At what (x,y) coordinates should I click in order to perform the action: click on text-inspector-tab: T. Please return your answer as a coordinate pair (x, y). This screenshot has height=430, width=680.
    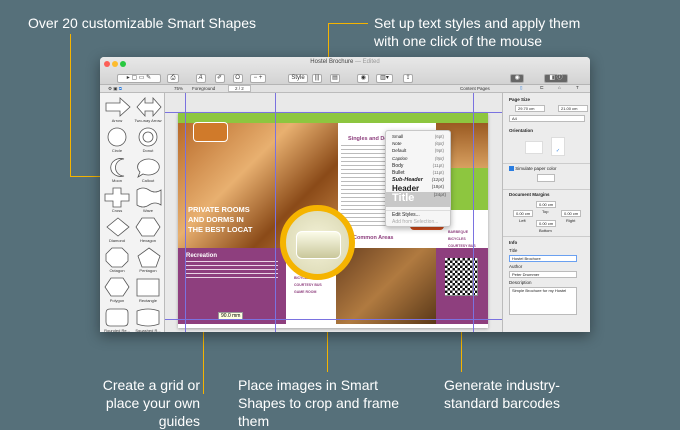
    Looking at the image, I should click on (577, 87).